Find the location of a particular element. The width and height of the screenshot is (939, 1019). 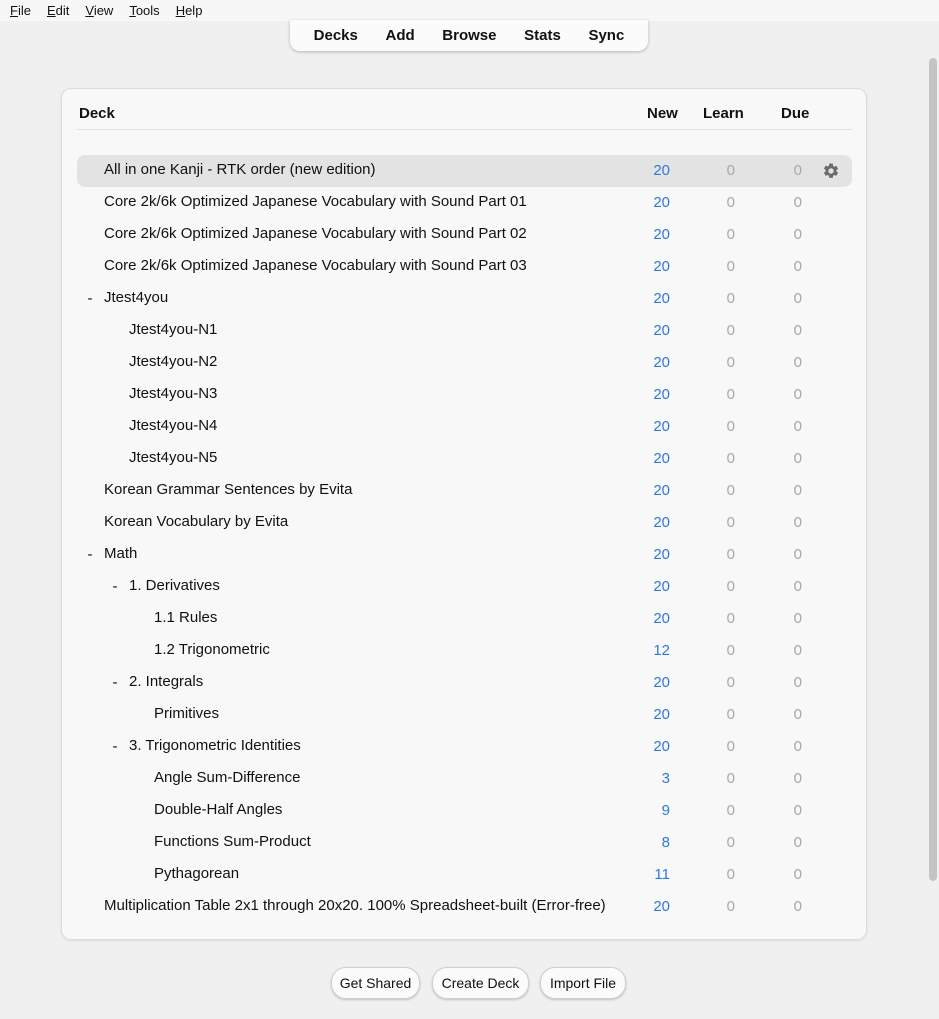

deck-name-link: Jtest4you-N5 is located at coordinates (173, 457).